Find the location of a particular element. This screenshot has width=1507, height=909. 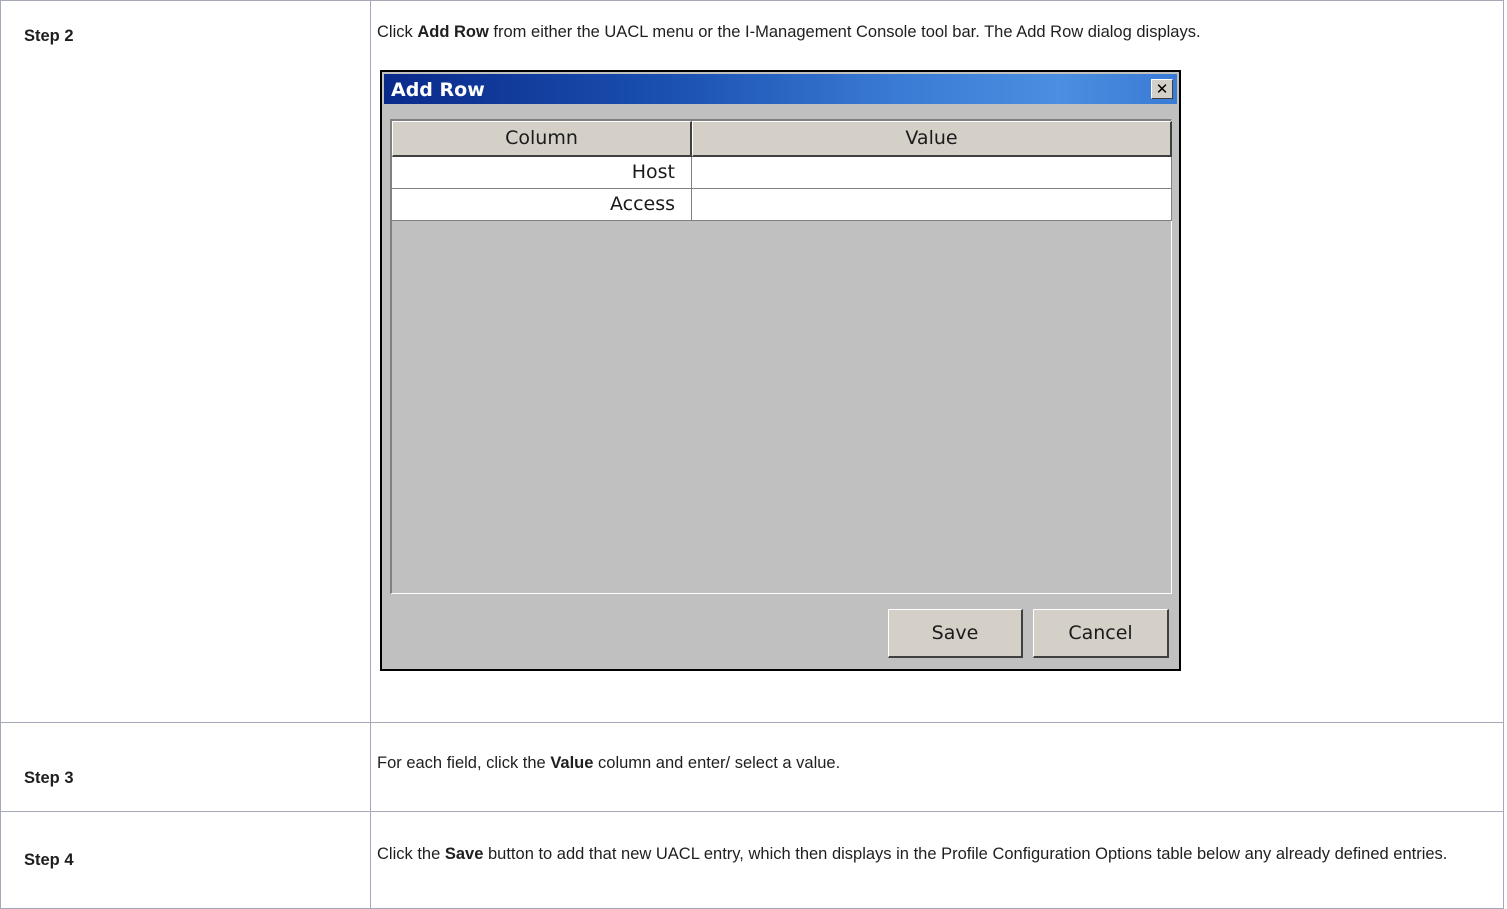

grid-header: Column Value is located at coordinates (782, 139).